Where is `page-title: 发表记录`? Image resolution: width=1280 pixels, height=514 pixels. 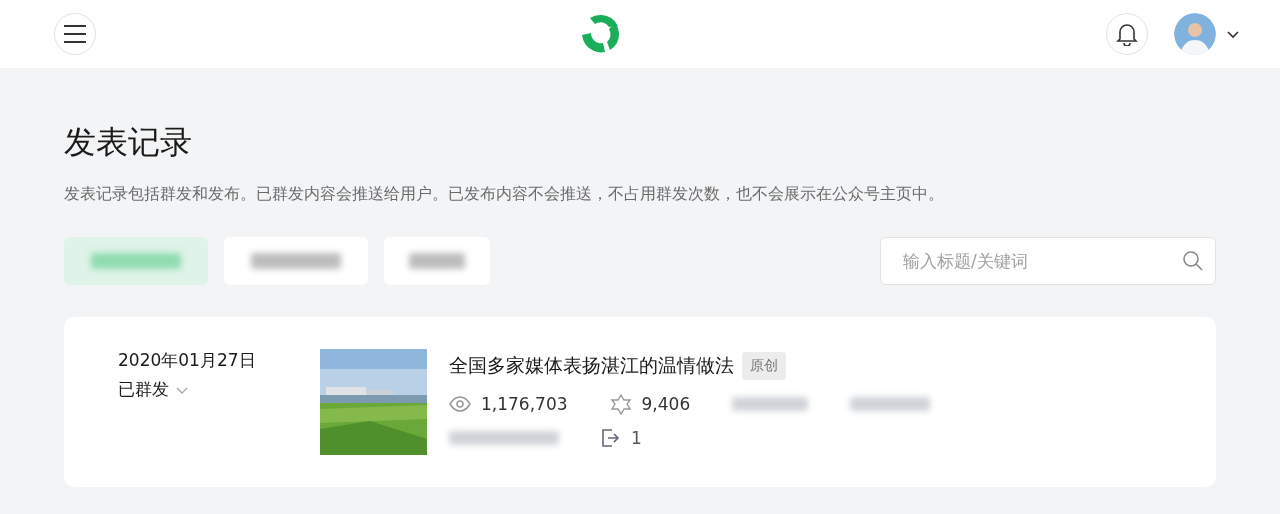
page-title: 发表记录 is located at coordinates (128, 142).